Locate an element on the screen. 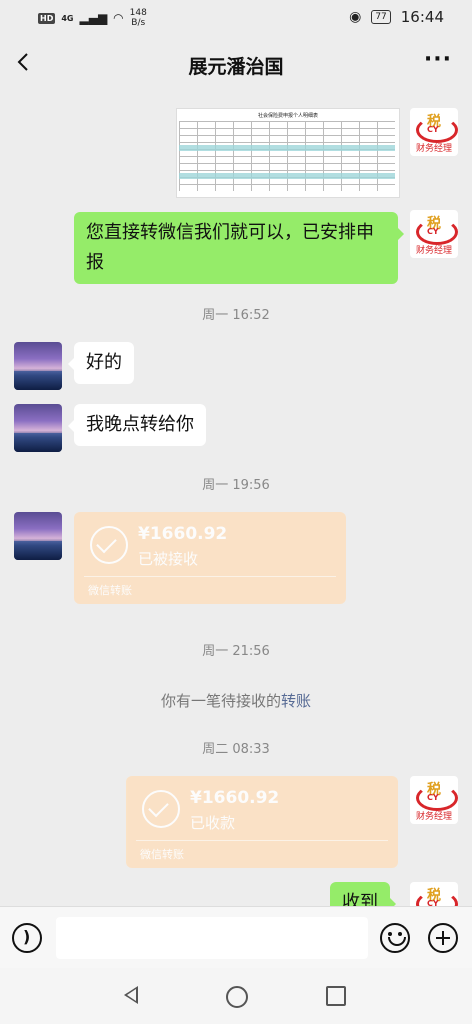 The height and width of the screenshot is (1024, 472). clock: 16:44 is located at coordinates (422, 17).